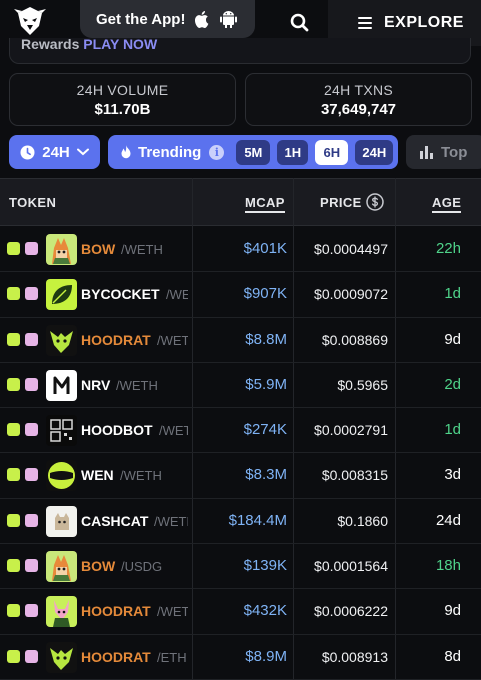  Describe the element at coordinates (240, 340) in the screenshot. I see `table-row: HOODRAT /WETH $8.8M $0.008869 9d` at that location.